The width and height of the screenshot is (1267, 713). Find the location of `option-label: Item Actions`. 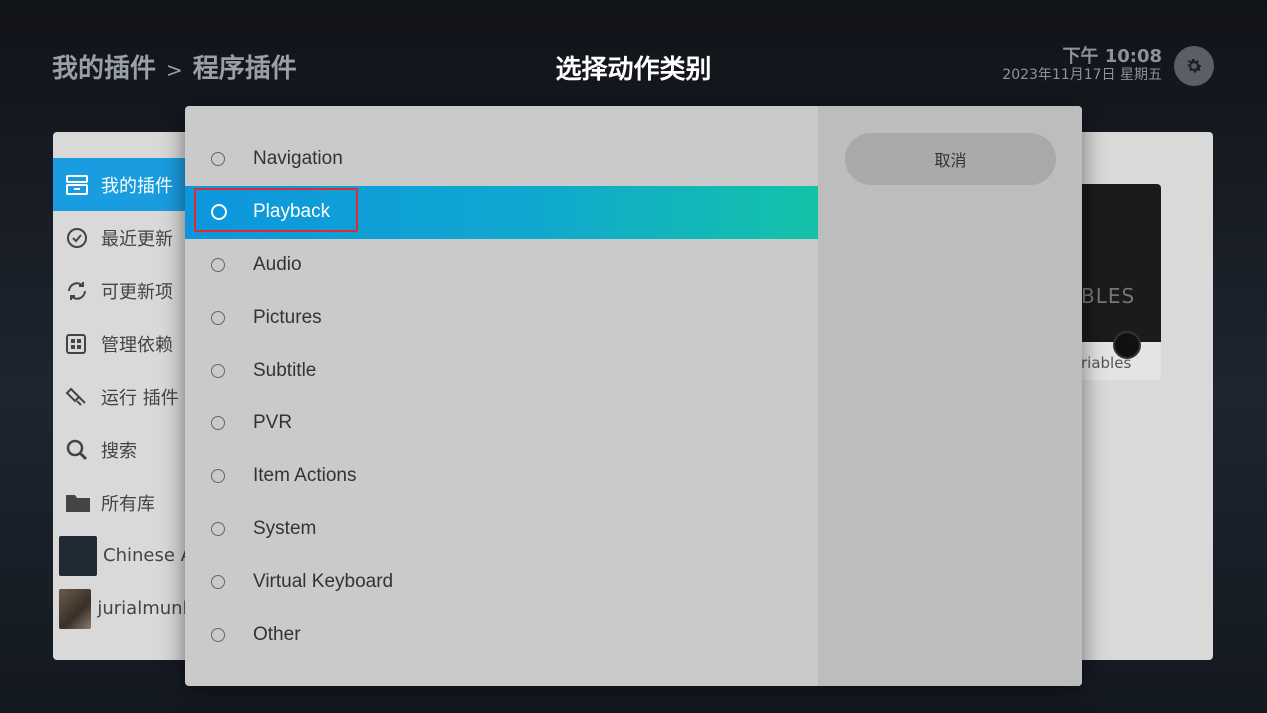

option-label: Item Actions is located at coordinates (305, 476).